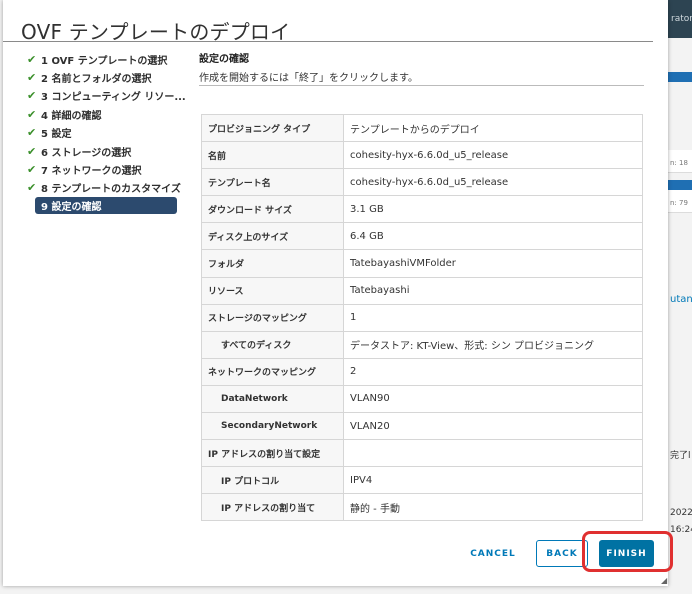  Describe the element at coordinates (493, 371) in the screenshot. I see `review-value: 2` at that location.